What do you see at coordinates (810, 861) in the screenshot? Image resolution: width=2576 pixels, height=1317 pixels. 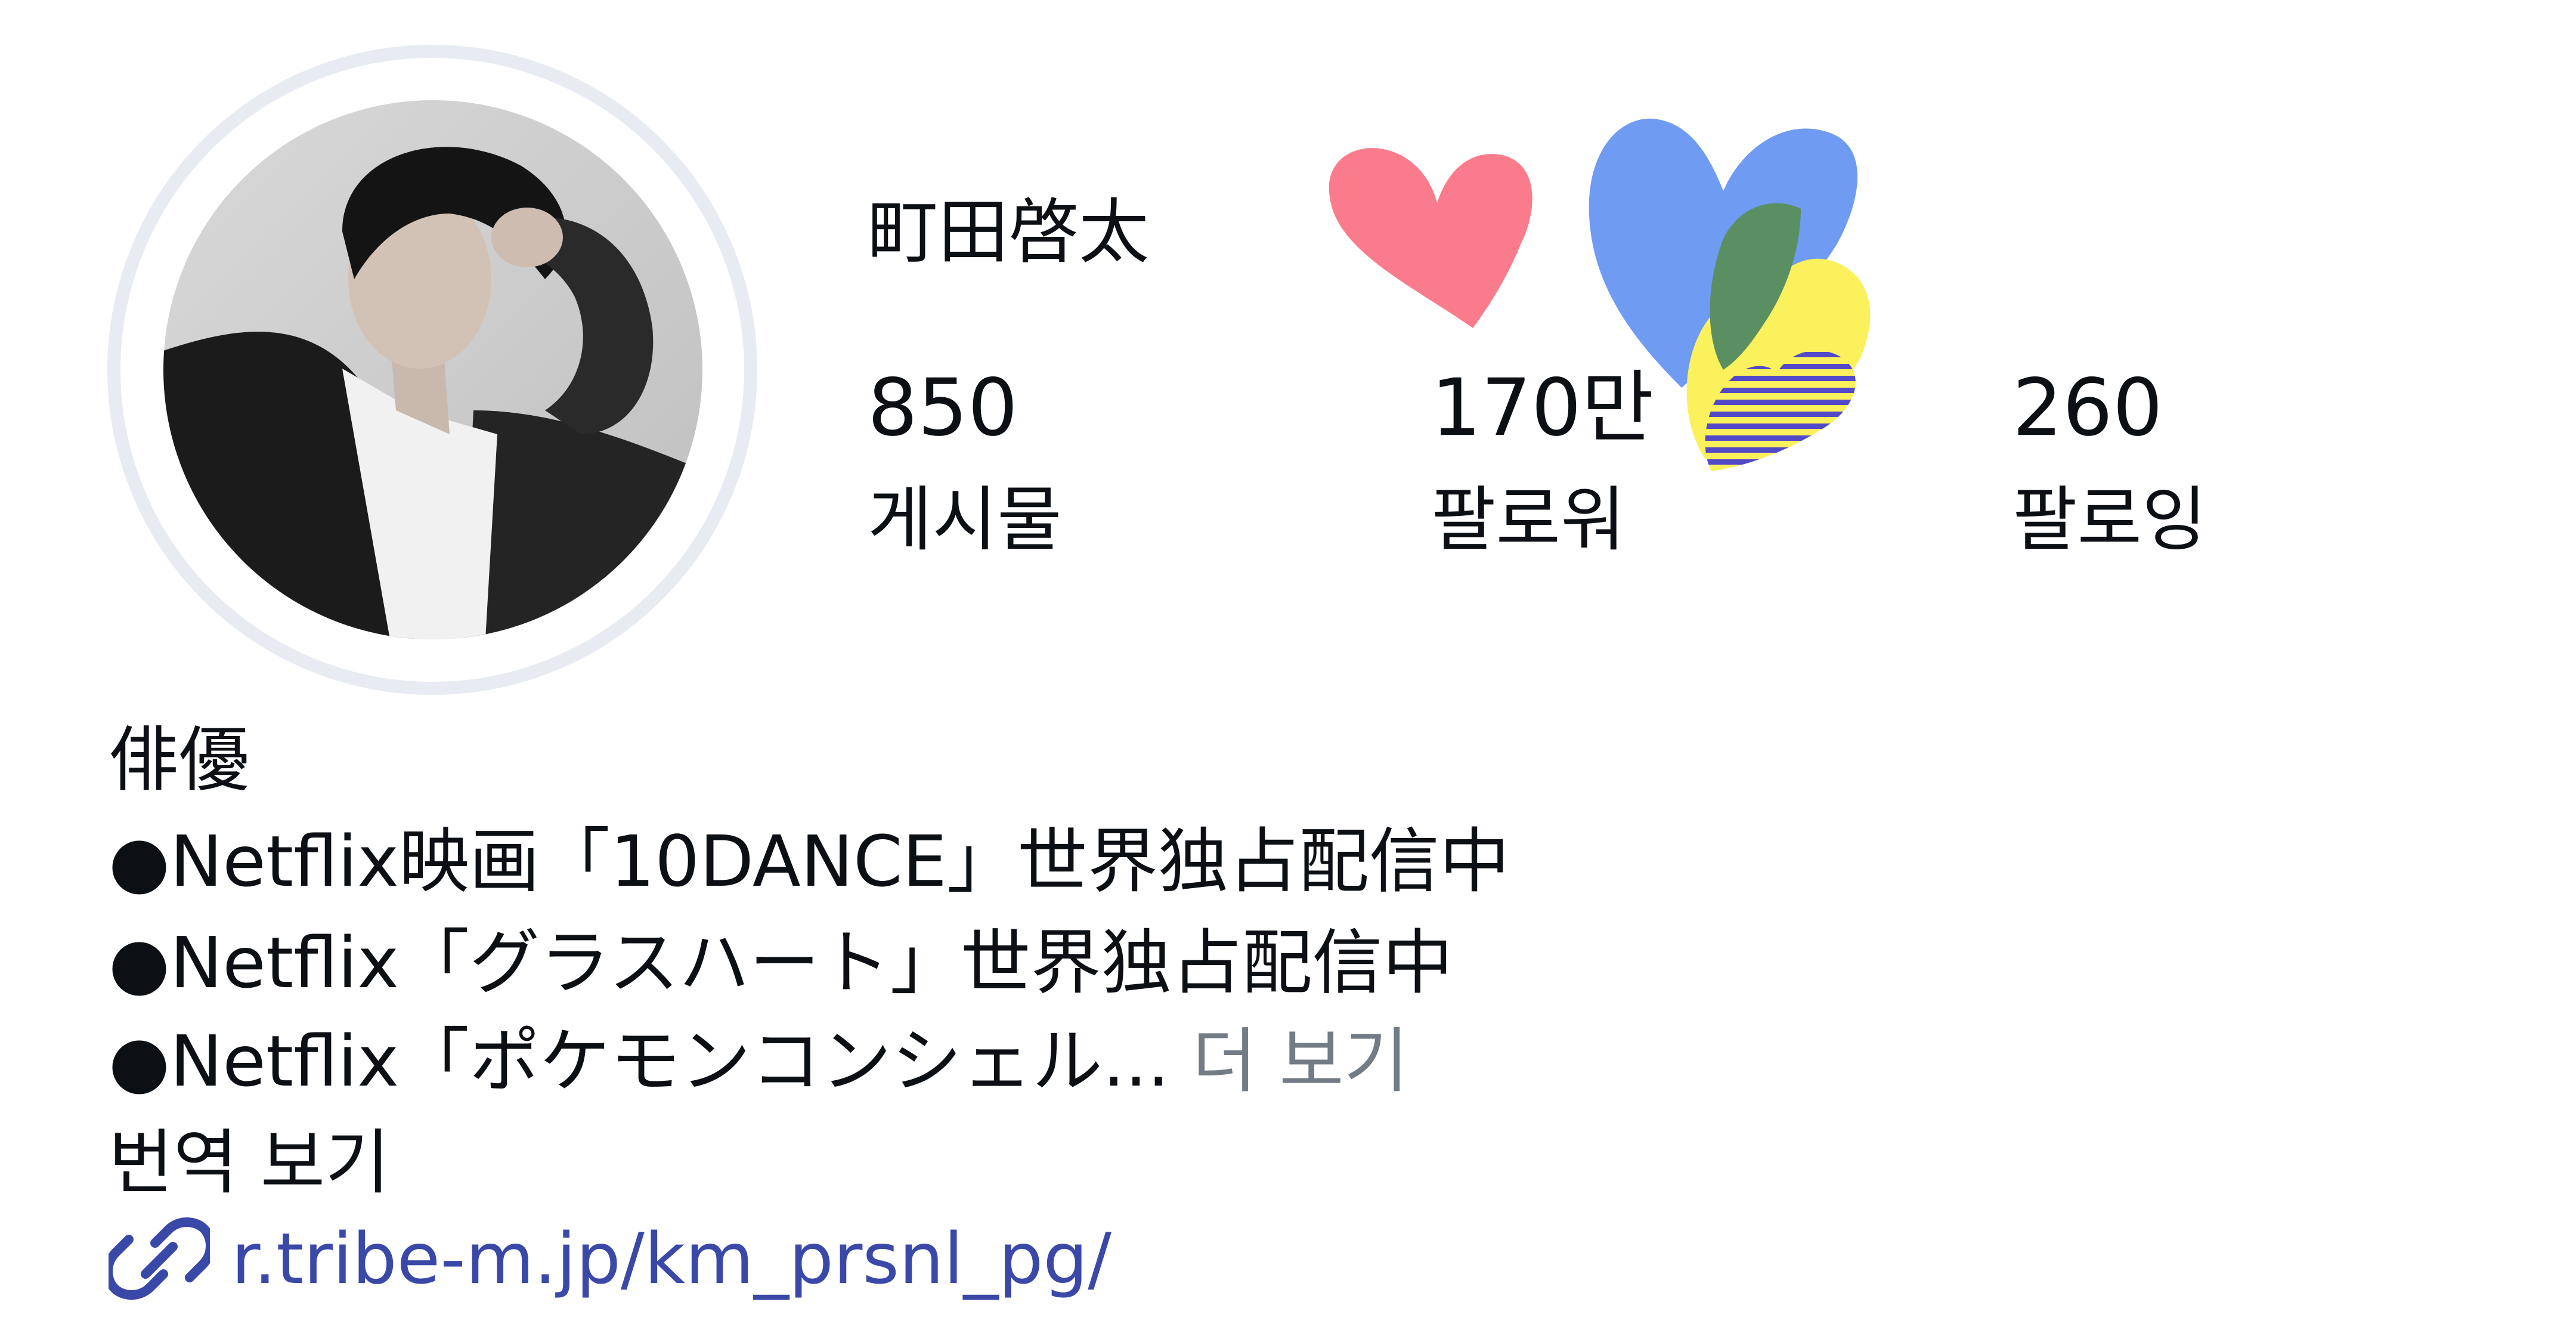 I see `bio-line: ●Netflix映画「10DANCE」世界独占配信中` at bounding box center [810, 861].